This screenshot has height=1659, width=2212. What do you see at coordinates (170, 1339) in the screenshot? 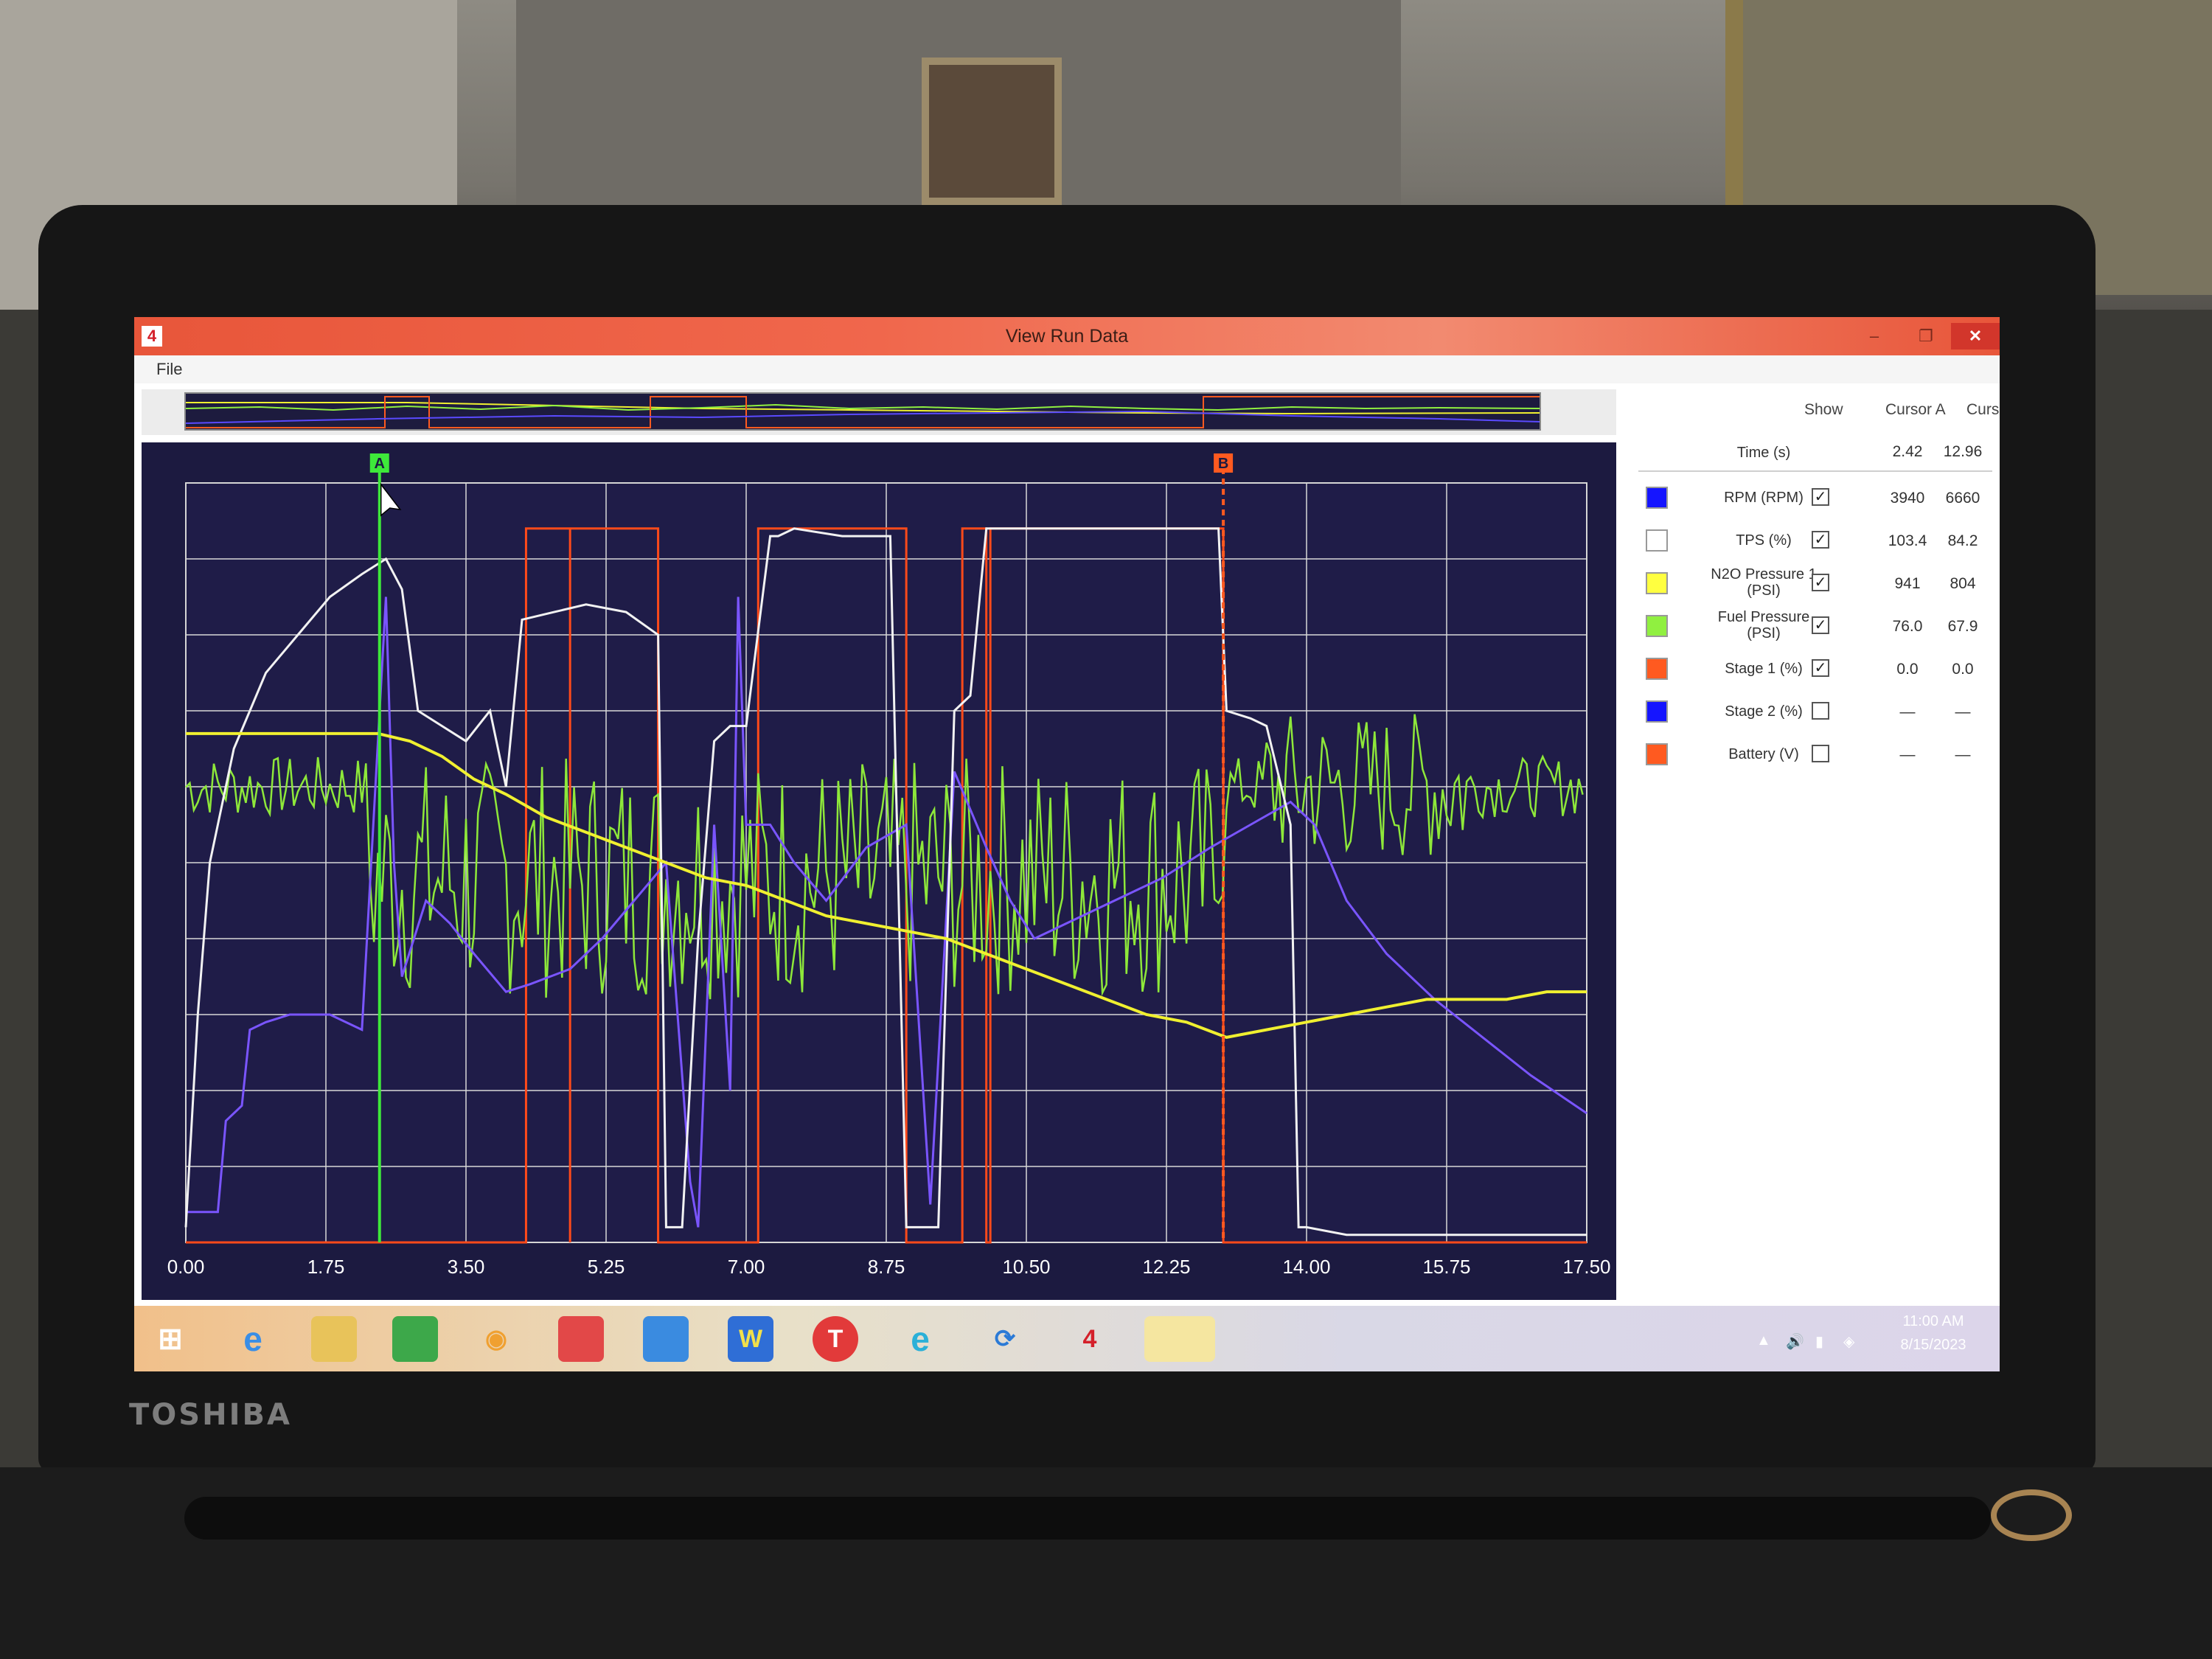
I see `start-button: ⊞` at bounding box center [170, 1339].